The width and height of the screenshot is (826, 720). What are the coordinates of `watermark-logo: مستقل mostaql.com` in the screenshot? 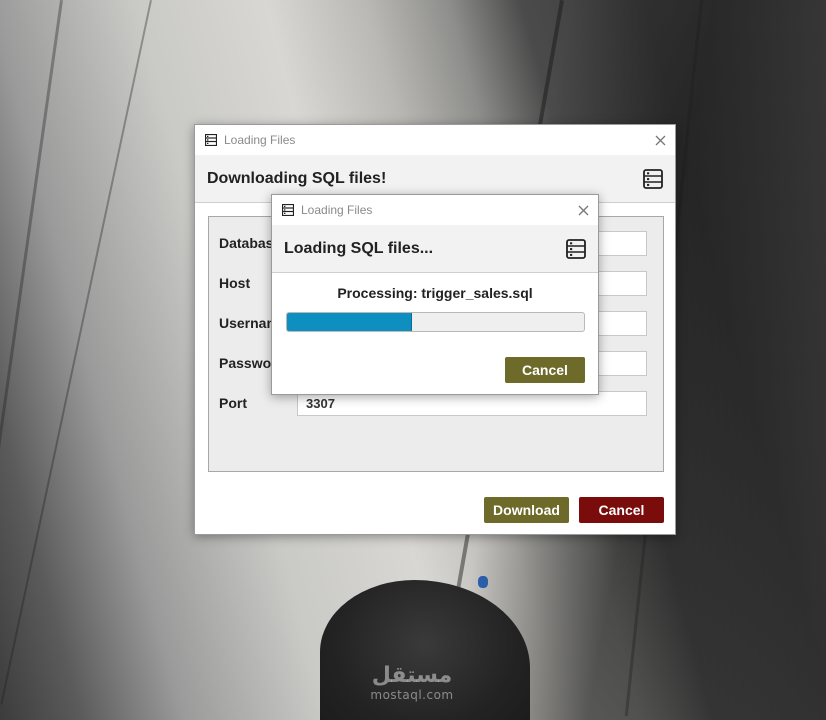 It's located at (412, 683).